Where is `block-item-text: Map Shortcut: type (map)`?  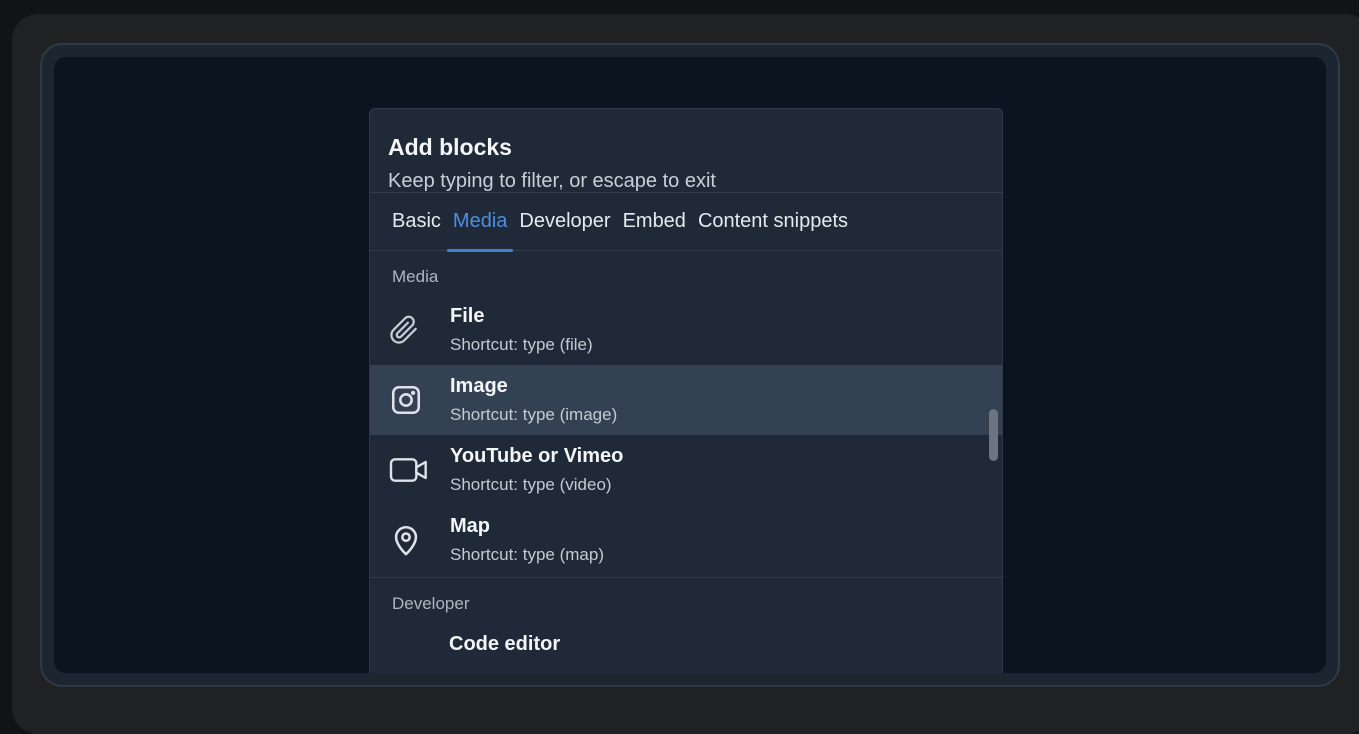 block-item-text: Map Shortcut: type (map) is located at coordinates (527, 540).